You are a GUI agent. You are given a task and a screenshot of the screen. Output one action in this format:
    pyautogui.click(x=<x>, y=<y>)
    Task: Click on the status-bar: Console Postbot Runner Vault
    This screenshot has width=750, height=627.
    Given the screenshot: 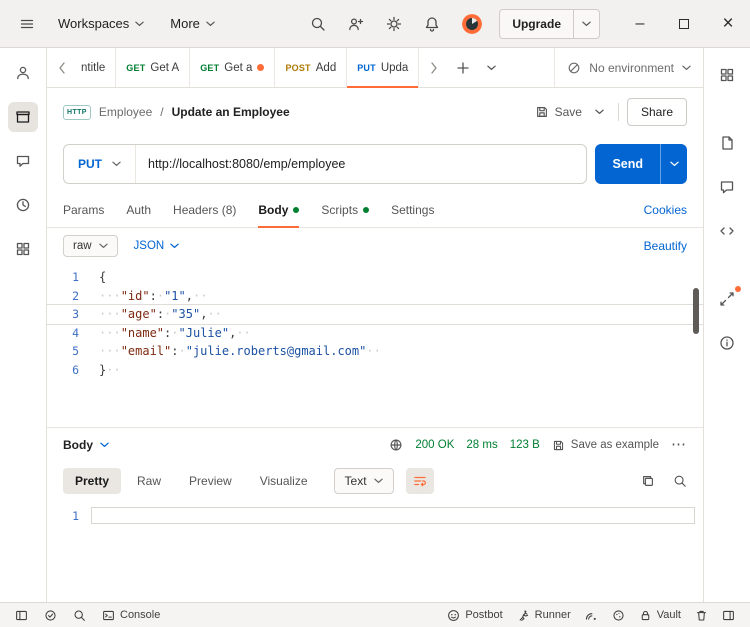 What is the action you would take?
    pyautogui.click(x=375, y=614)
    